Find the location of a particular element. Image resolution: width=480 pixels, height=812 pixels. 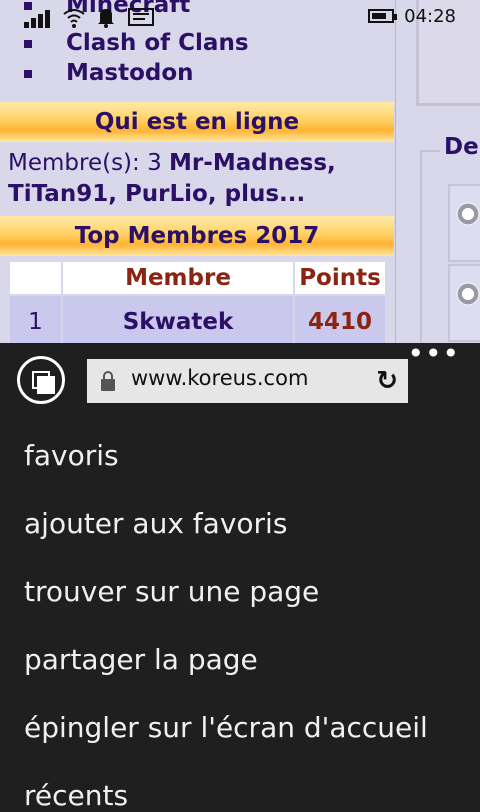

notification-icon is located at coordinates (106, 18).